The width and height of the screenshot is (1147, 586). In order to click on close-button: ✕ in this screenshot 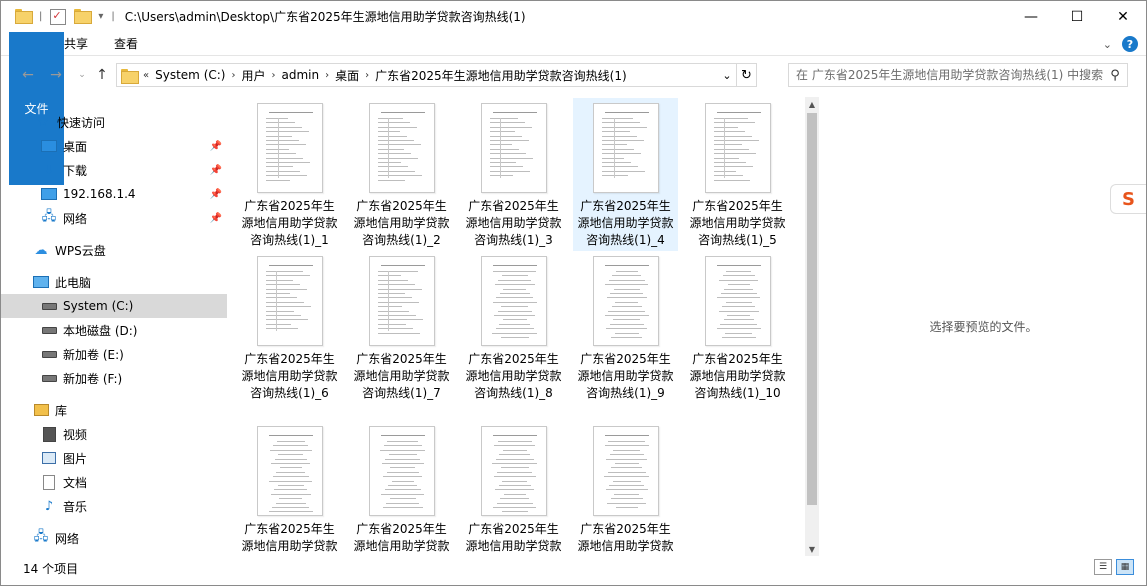, I will do `click(1123, 16)`.